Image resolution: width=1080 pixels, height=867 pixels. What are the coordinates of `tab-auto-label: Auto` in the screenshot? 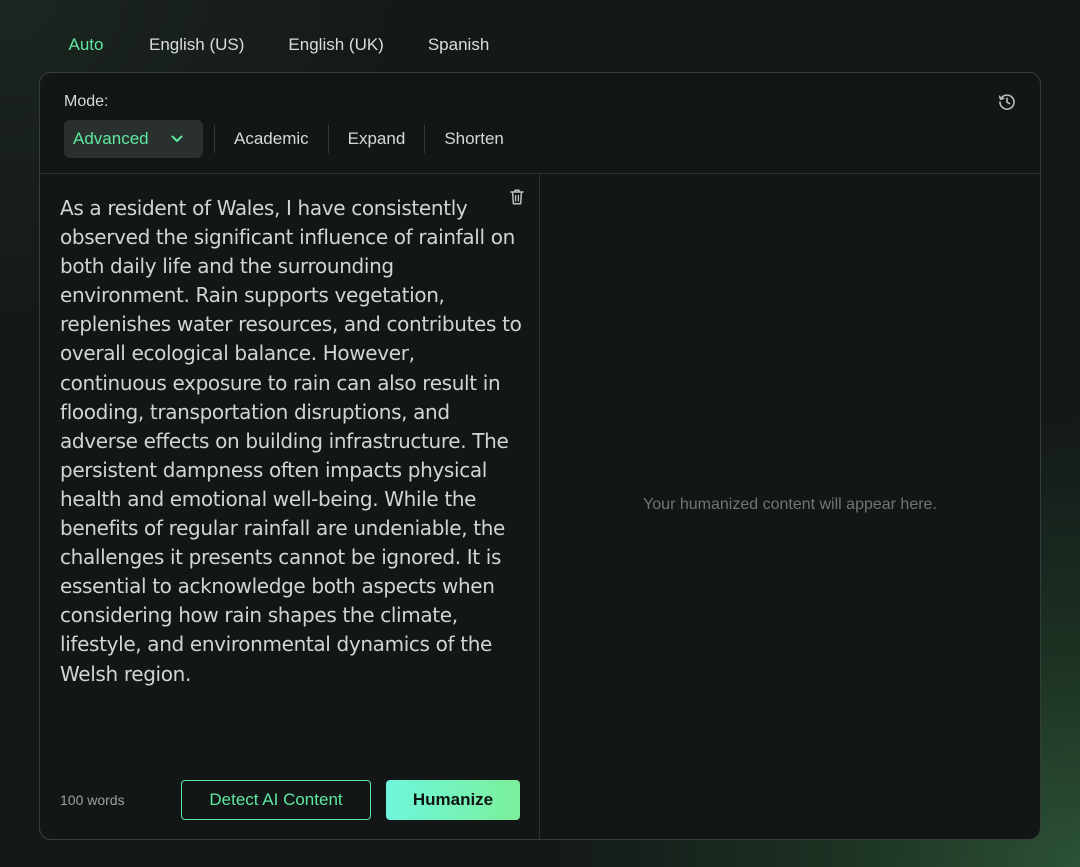 It's located at (86, 44).